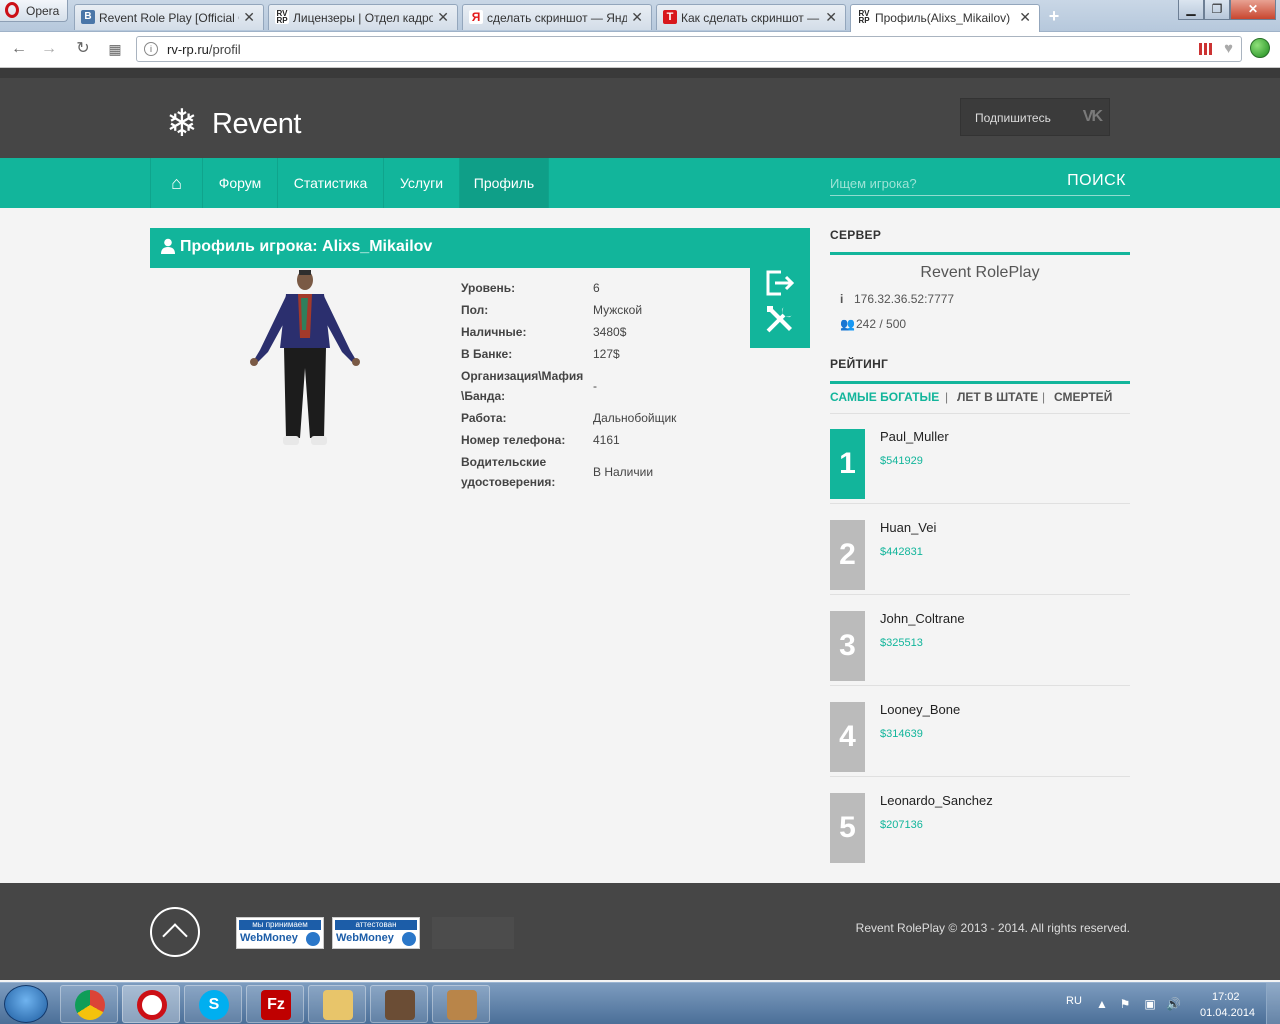 This screenshot has height=1024, width=1280. What do you see at coordinates (1191, 10) in the screenshot?
I see `minimize-button: ▁` at bounding box center [1191, 10].